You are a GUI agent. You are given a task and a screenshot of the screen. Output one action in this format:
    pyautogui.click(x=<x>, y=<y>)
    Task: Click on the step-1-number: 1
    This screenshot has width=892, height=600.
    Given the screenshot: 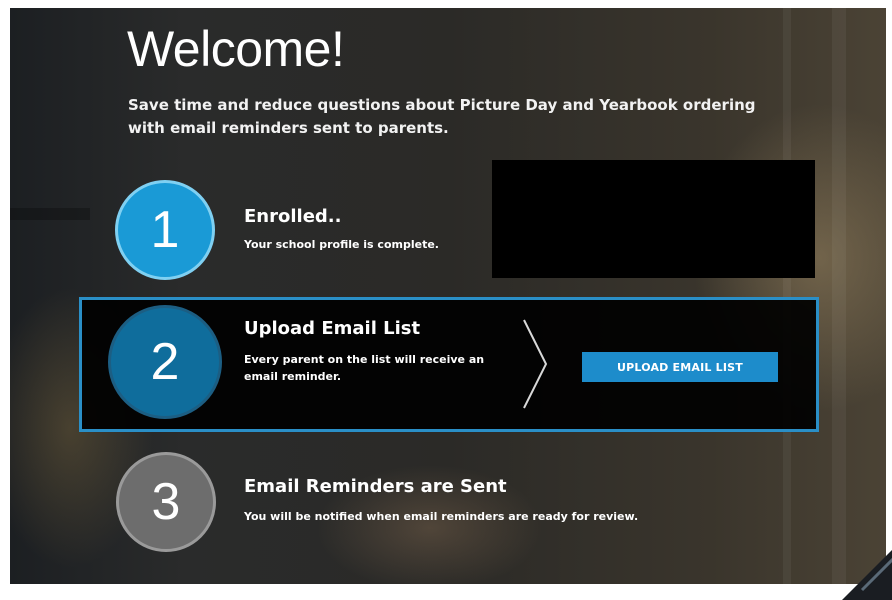 What is the action you would take?
    pyautogui.click(x=165, y=230)
    